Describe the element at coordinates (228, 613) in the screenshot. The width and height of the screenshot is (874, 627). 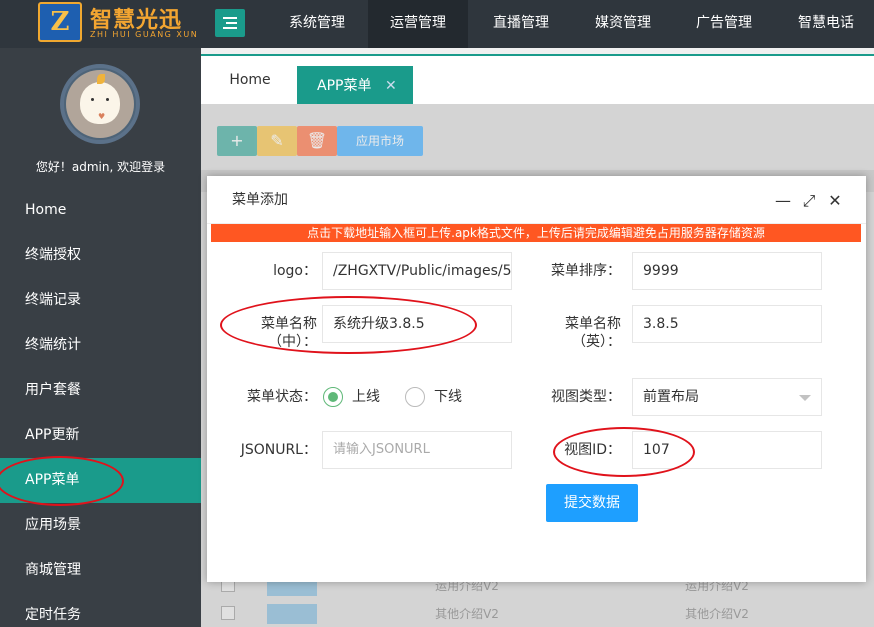
I see `row-checkbox` at that location.